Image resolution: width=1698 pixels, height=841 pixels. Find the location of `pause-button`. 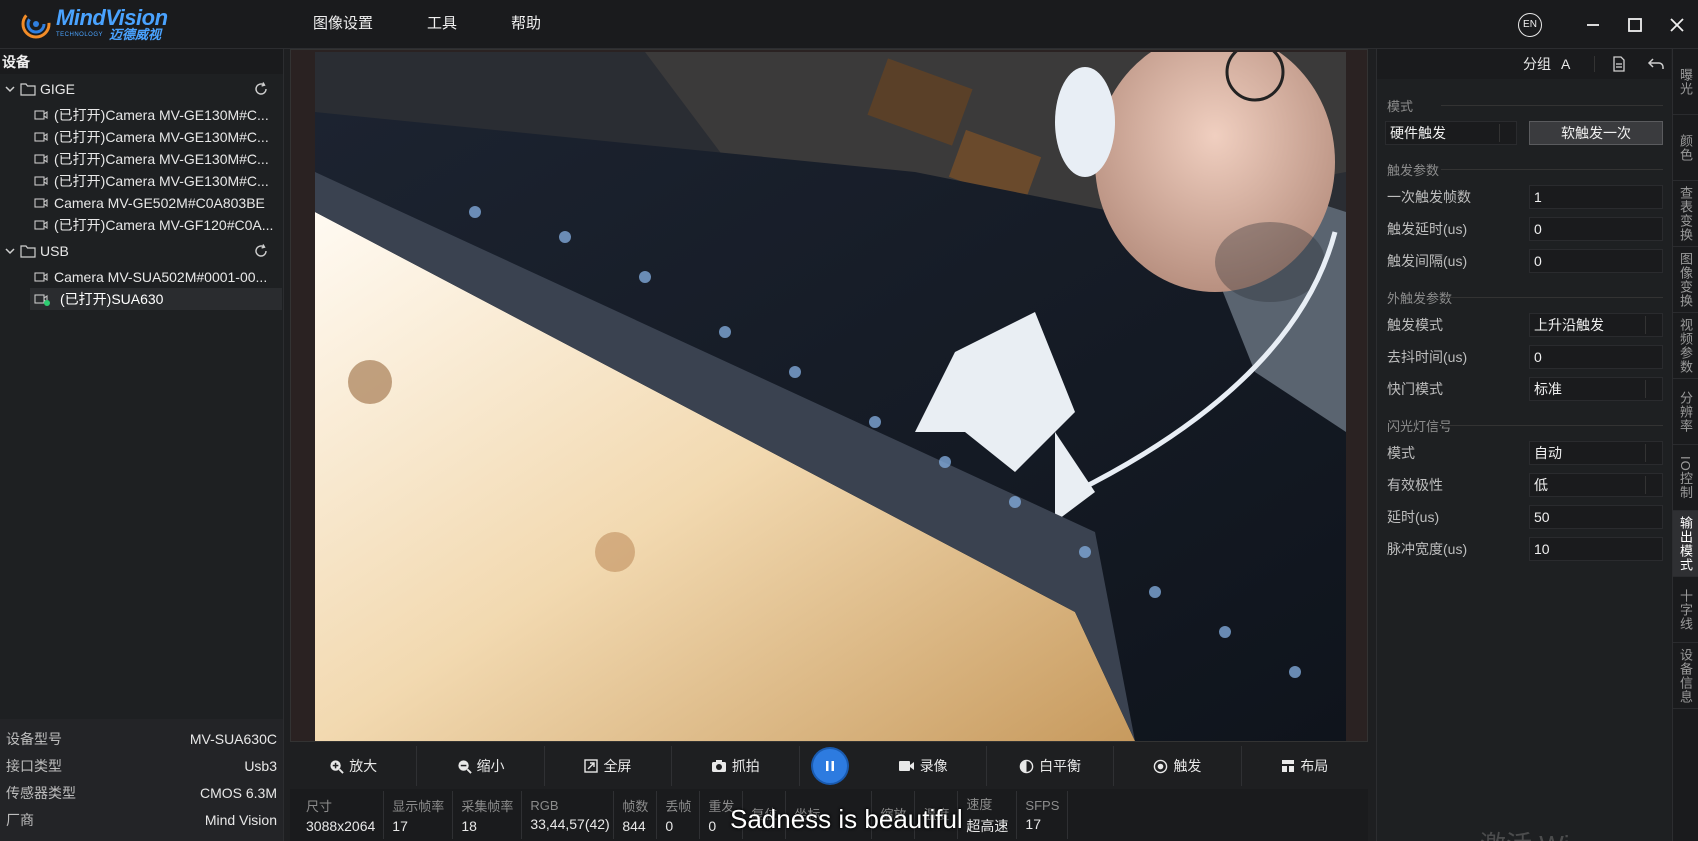

pause-button is located at coordinates (830, 766).